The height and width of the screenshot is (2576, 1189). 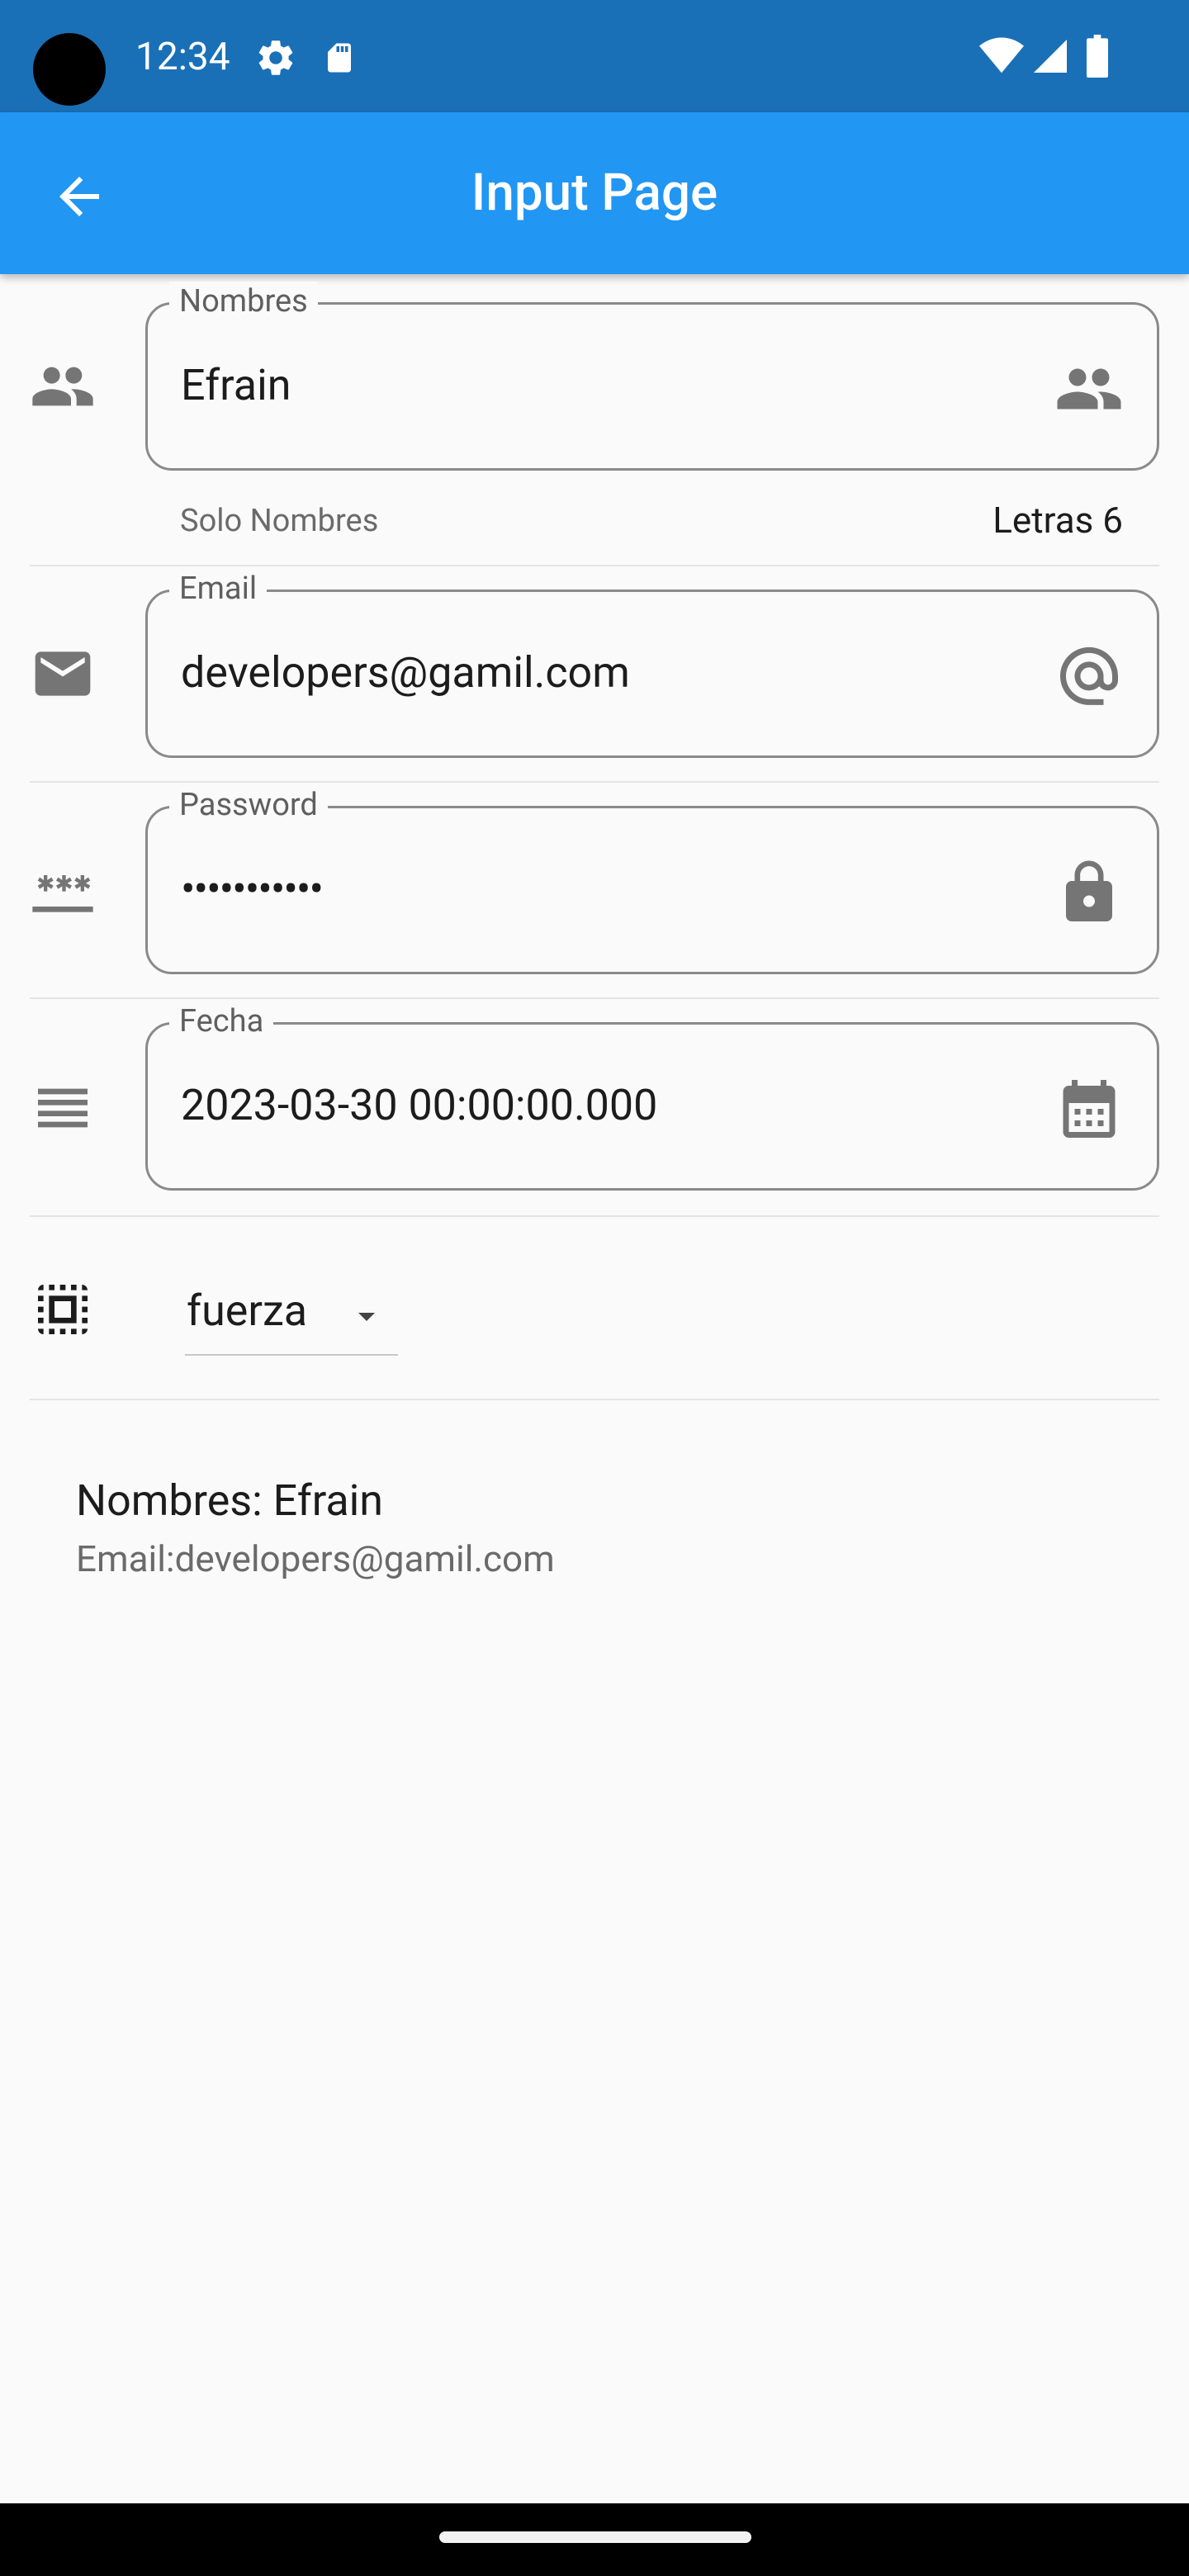 I want to click on menu-lines-icon, so click(x=63, y=1108).